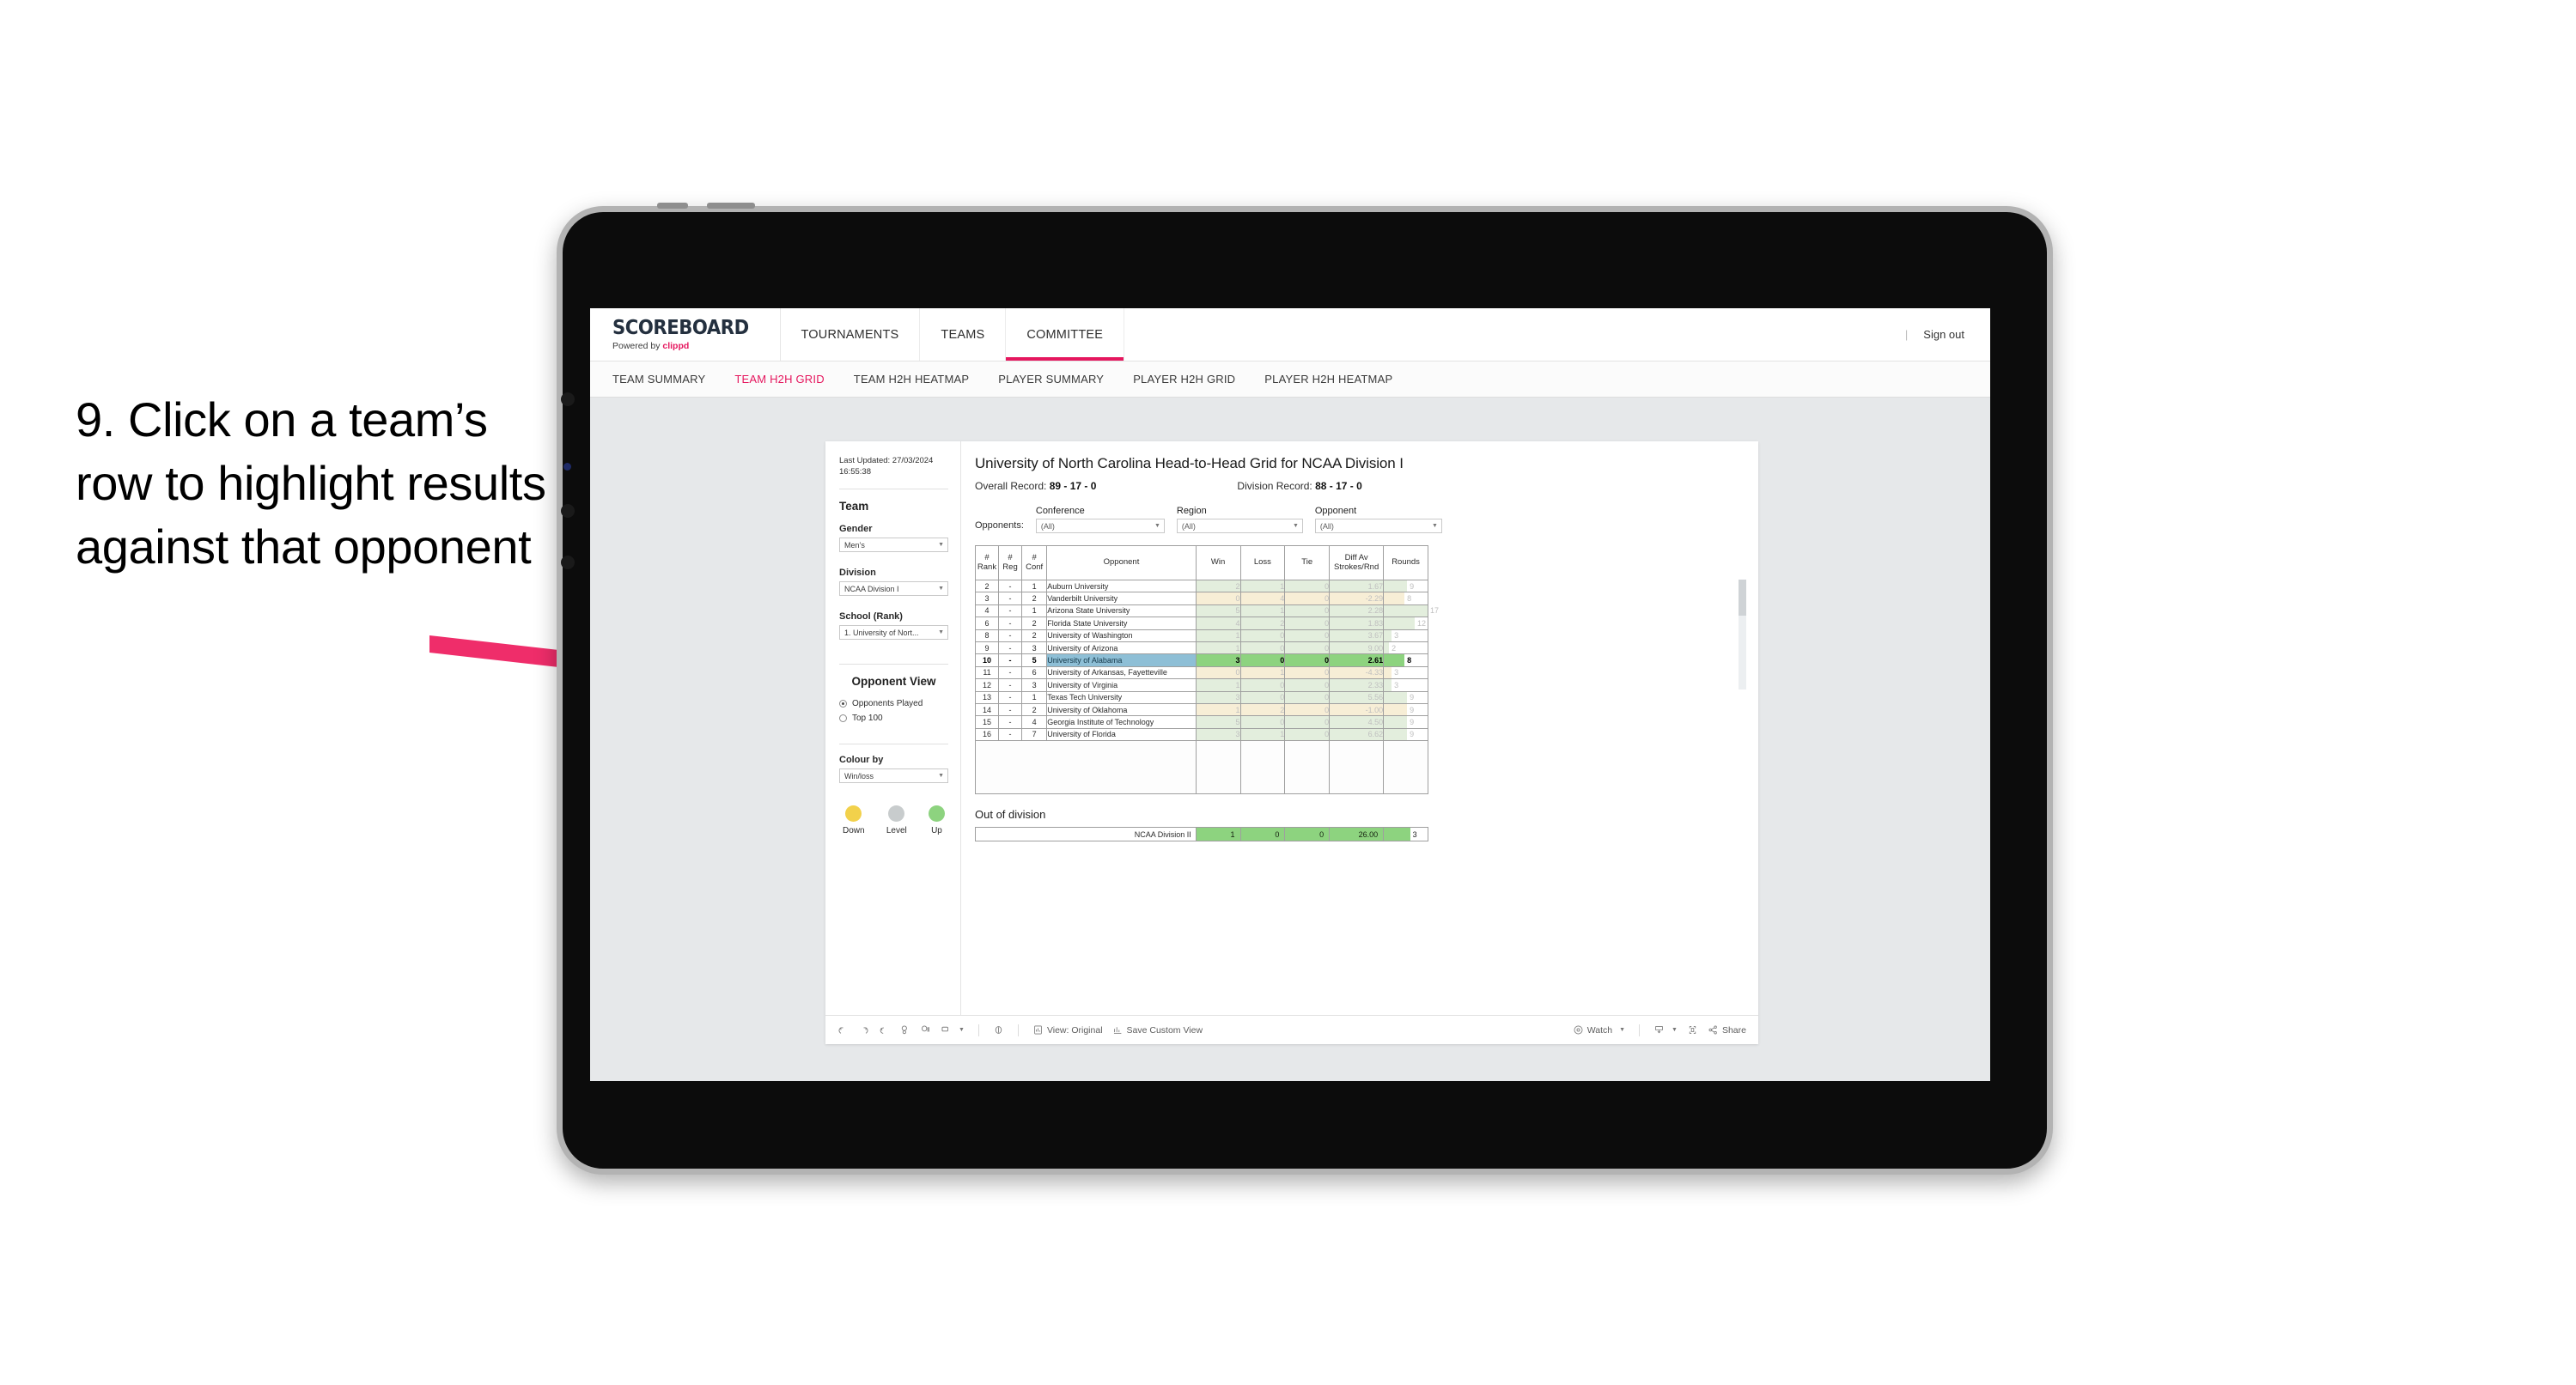  What do you see at coordinates (987, 562) in the screenshot?
I see `col-rank: # Rank` at bounding box center [987, 562].